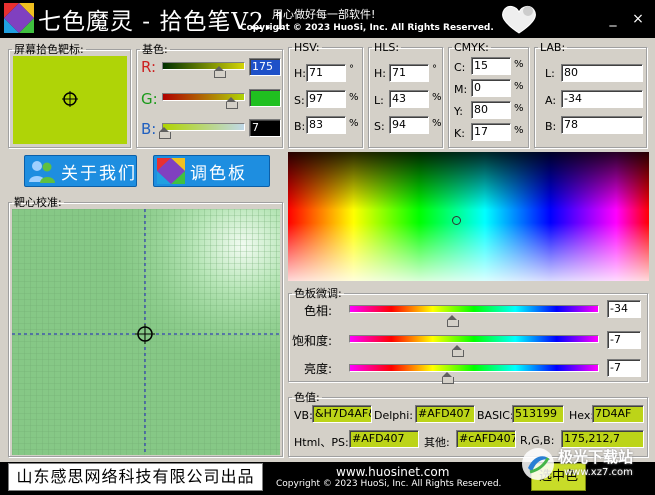  I want to click on users-icon, so click(42, 172).